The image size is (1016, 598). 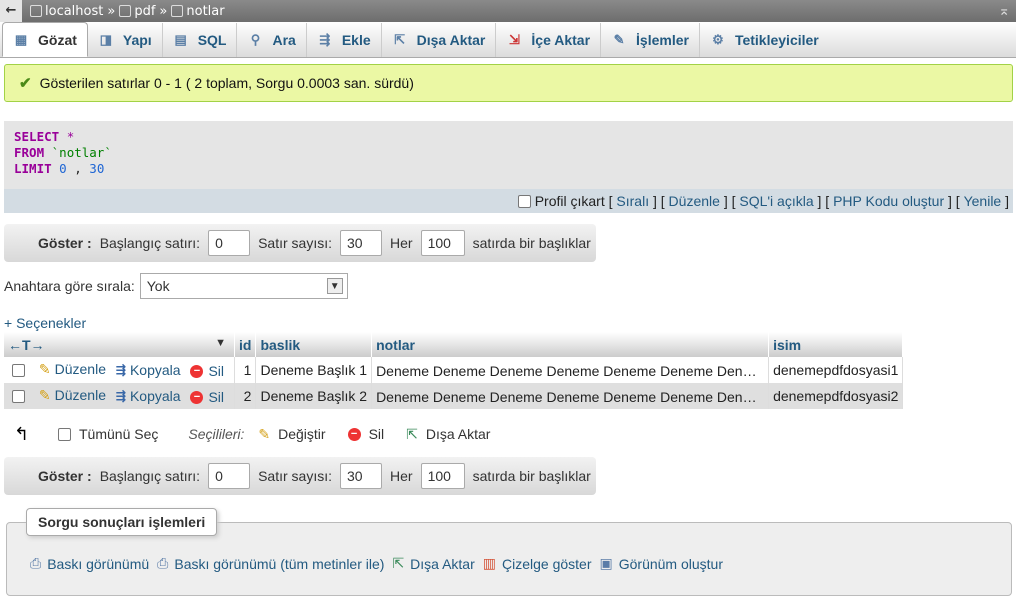 I want to click on headers-label: satırda bir başlıklar, so click(x=531, y=243).